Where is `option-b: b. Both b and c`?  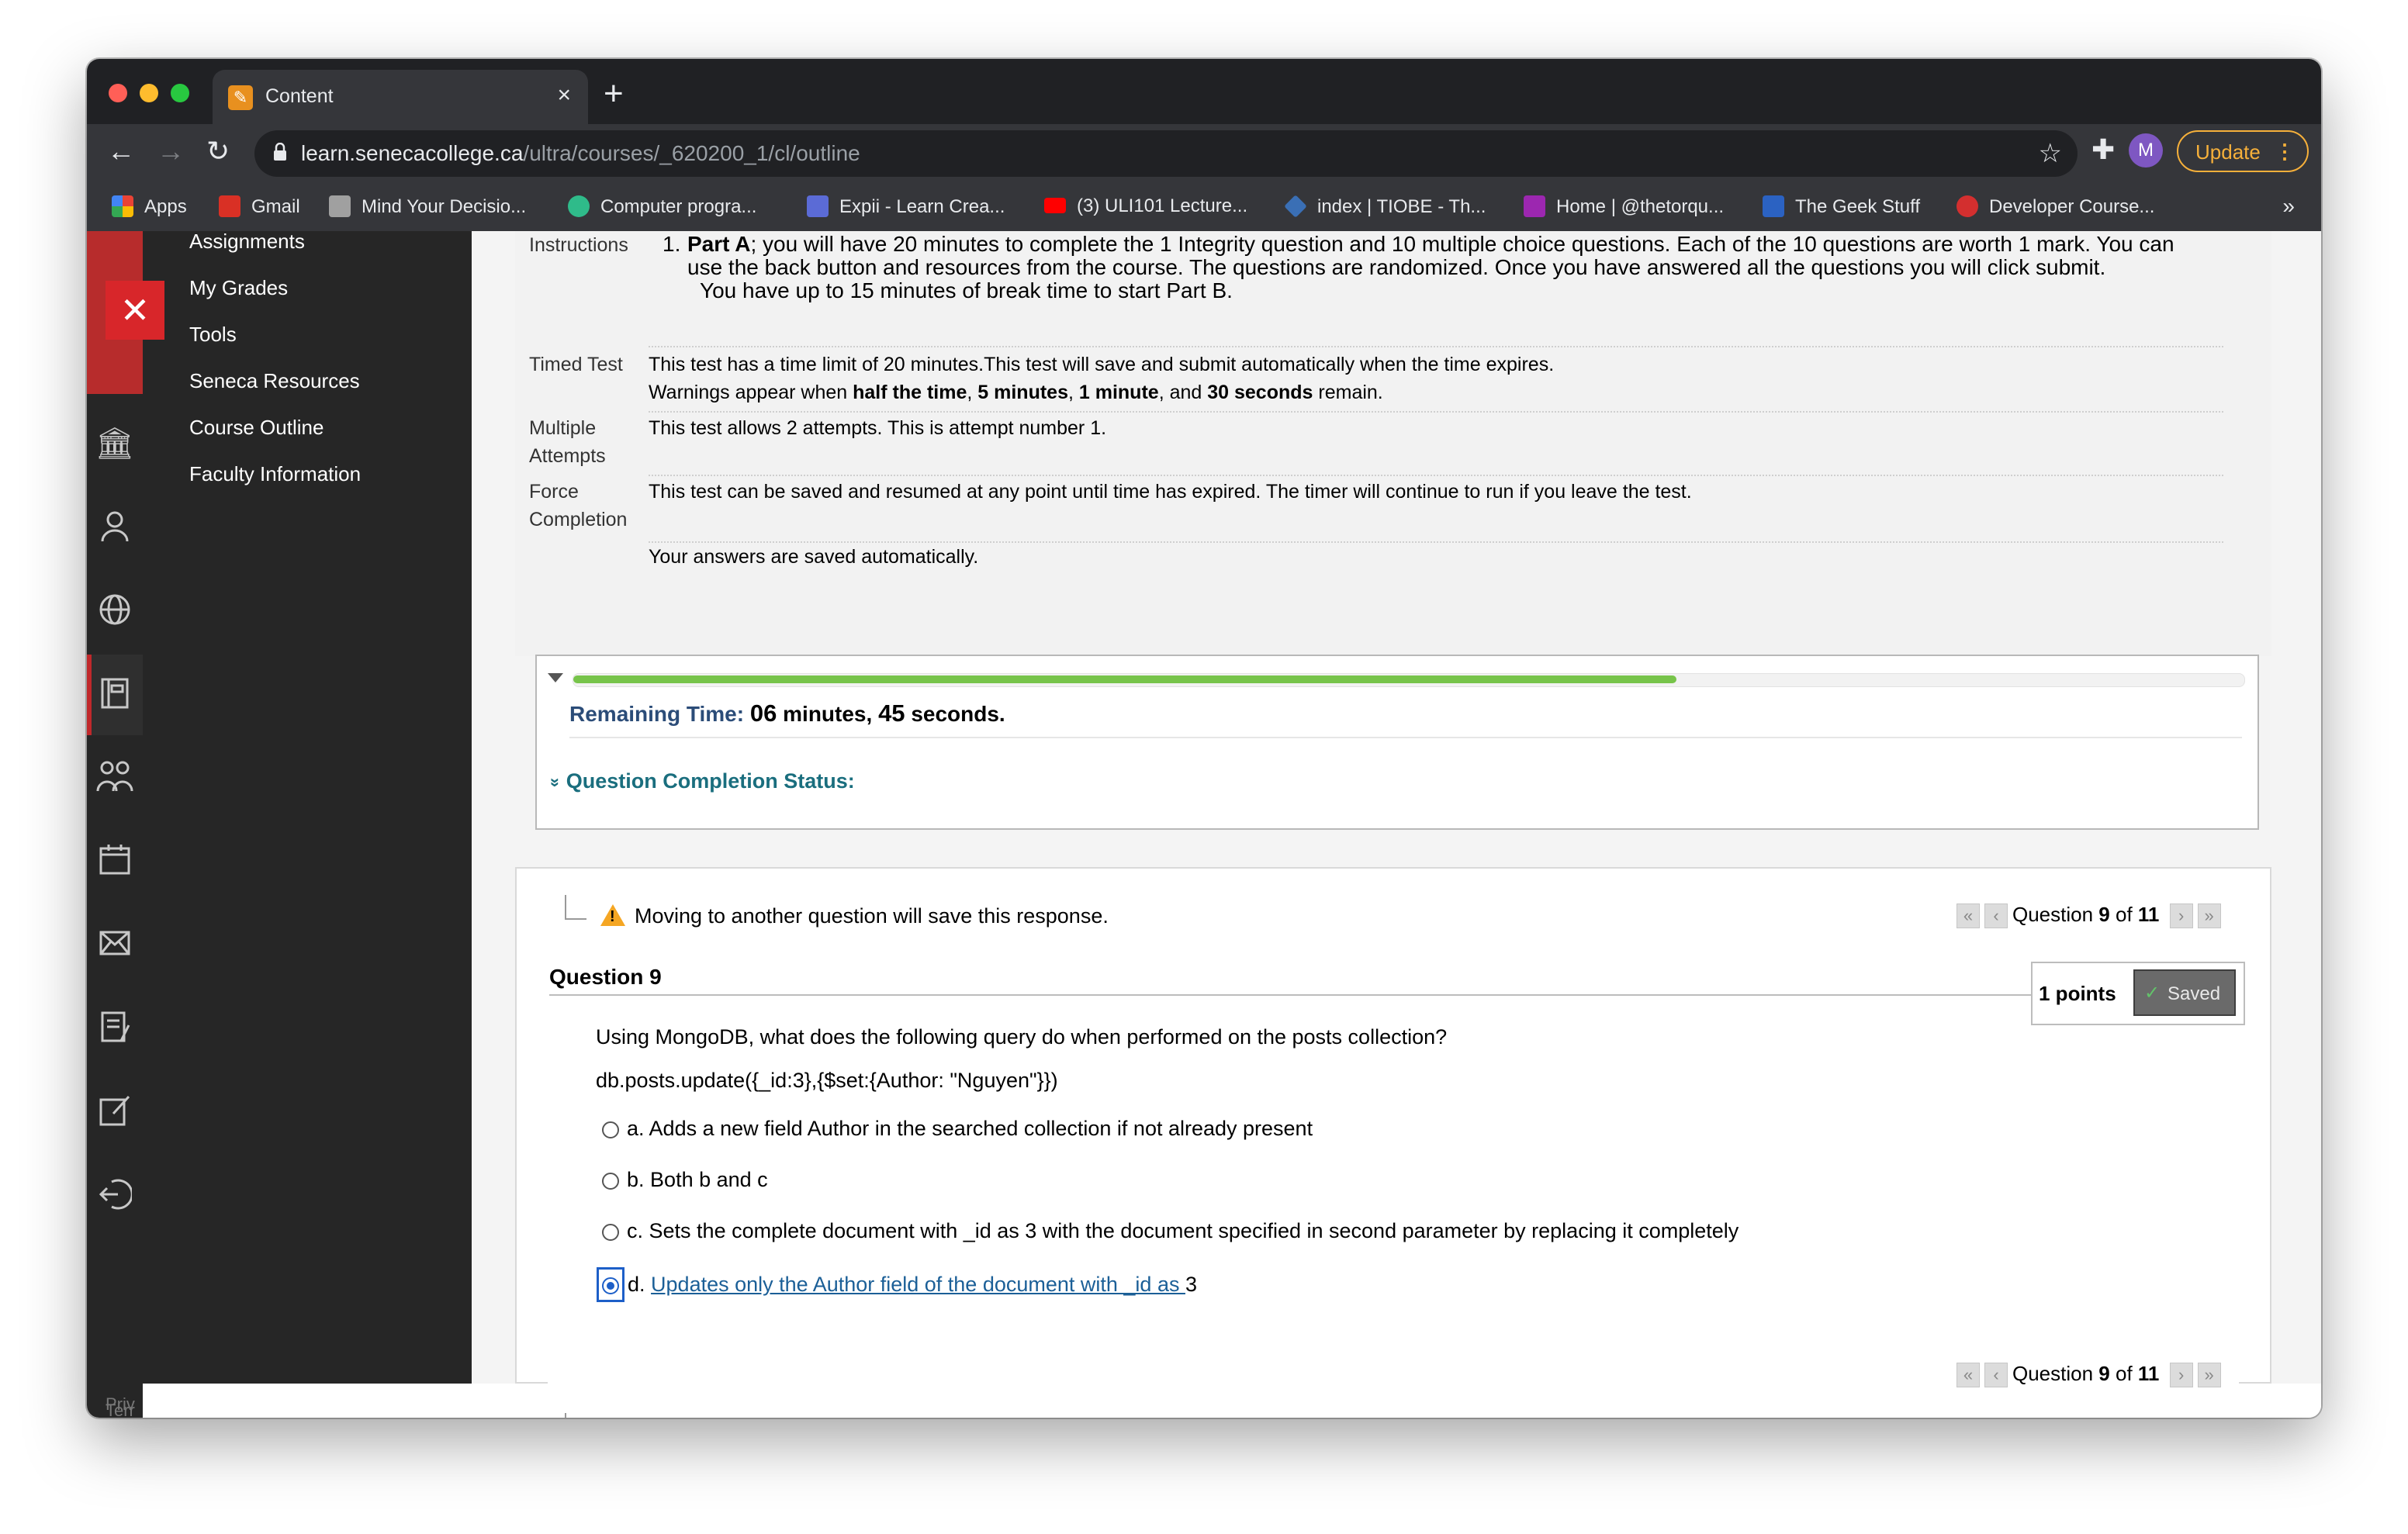
option-b: b. Both b and c is located at coordinates (685, 1180).